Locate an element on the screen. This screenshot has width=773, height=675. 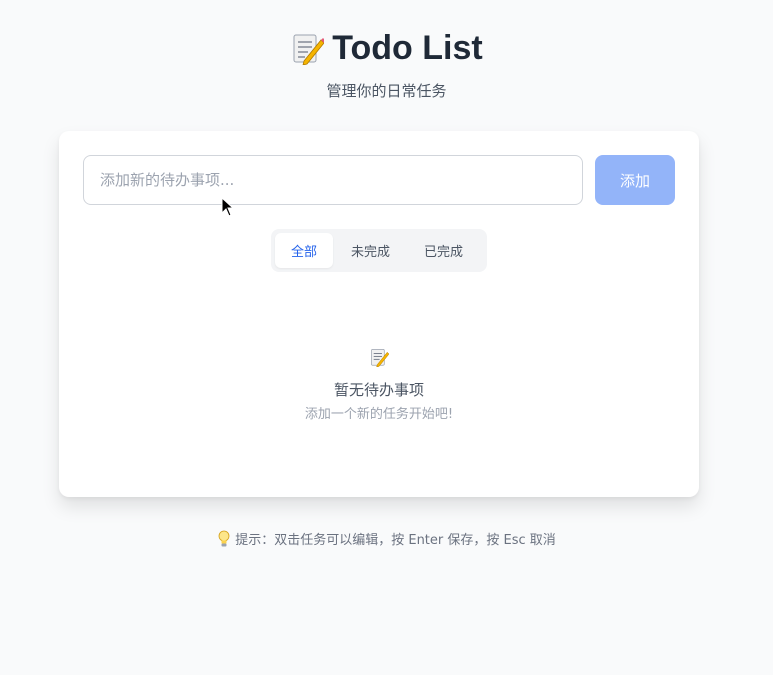
tab-all: 全部 is located at coordinates (304, 250).